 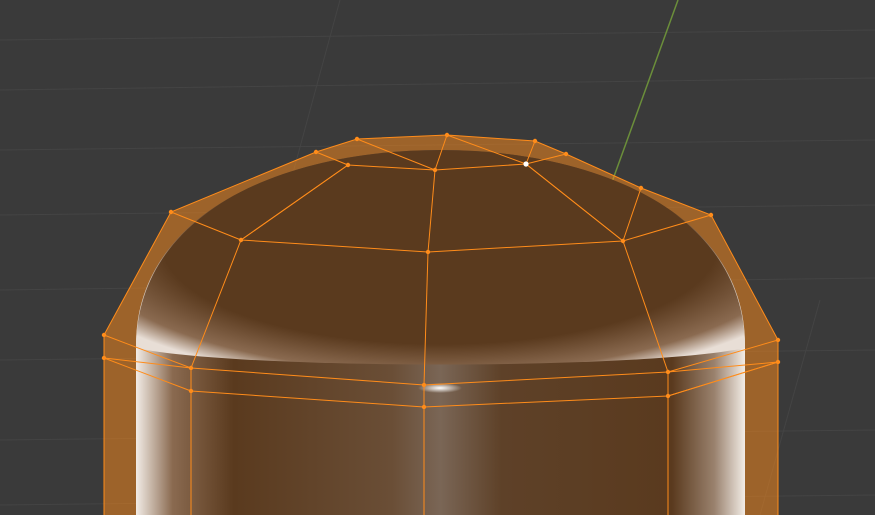 What do you see at coordinates (526, 164) in the screenshot?
I see `active-vertex` at bounding box center [526, 164].